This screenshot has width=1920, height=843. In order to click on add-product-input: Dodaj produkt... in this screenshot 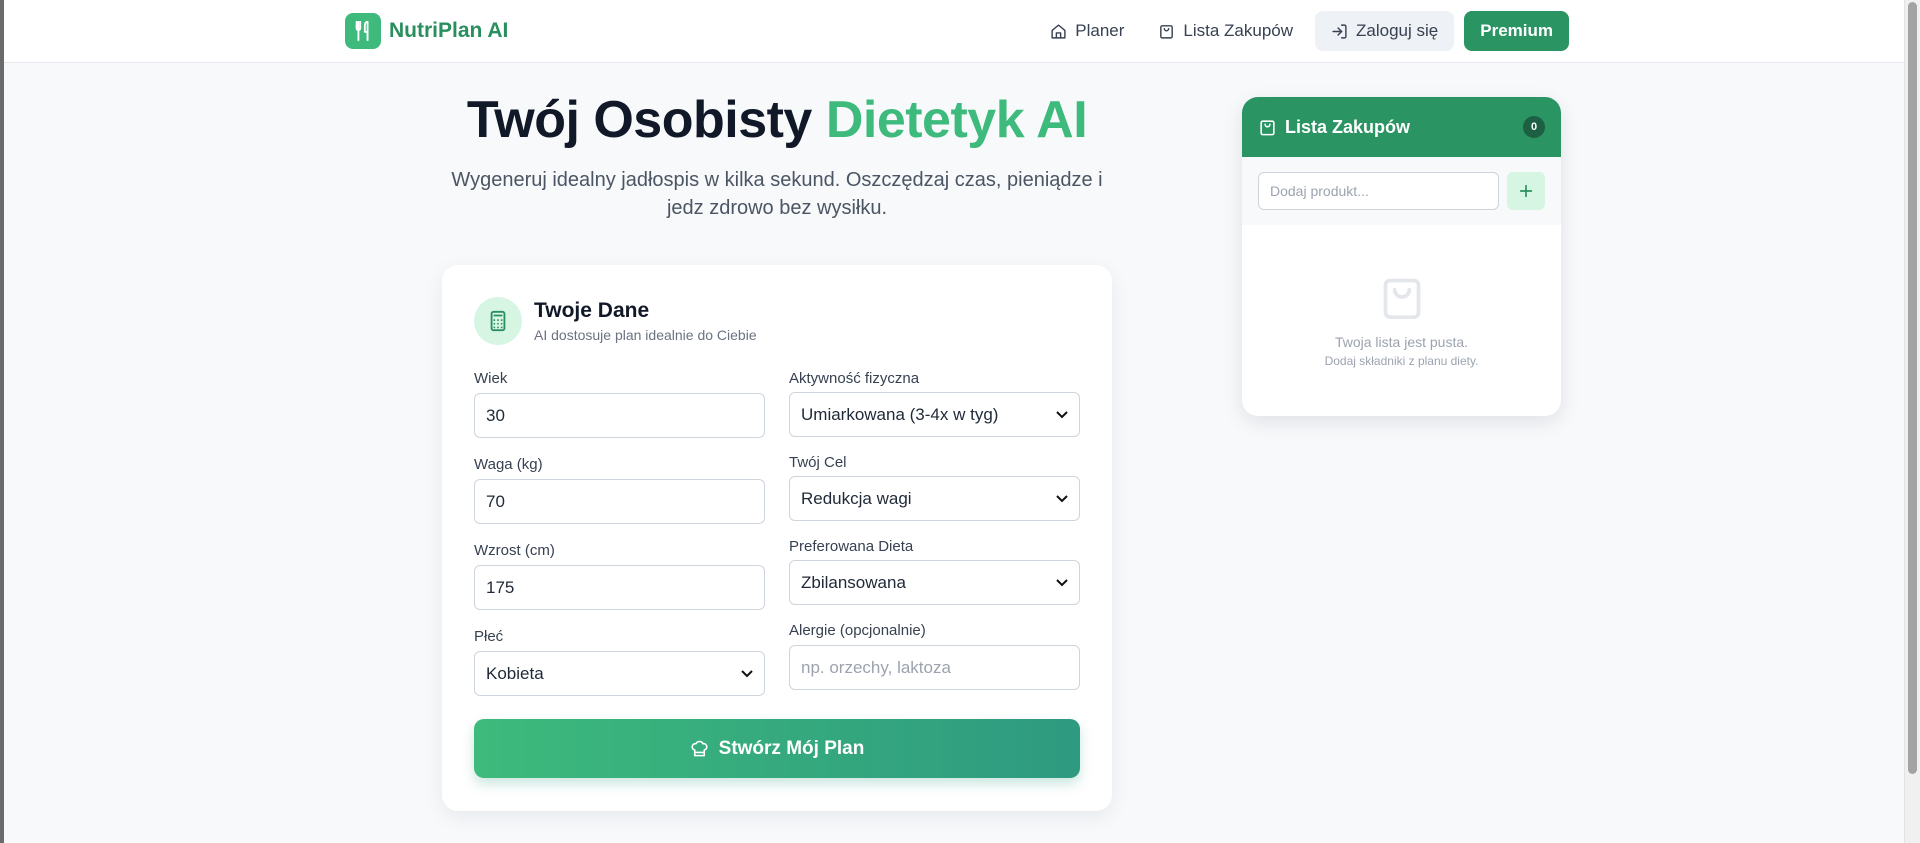, I will do `click(1379, 191)`.